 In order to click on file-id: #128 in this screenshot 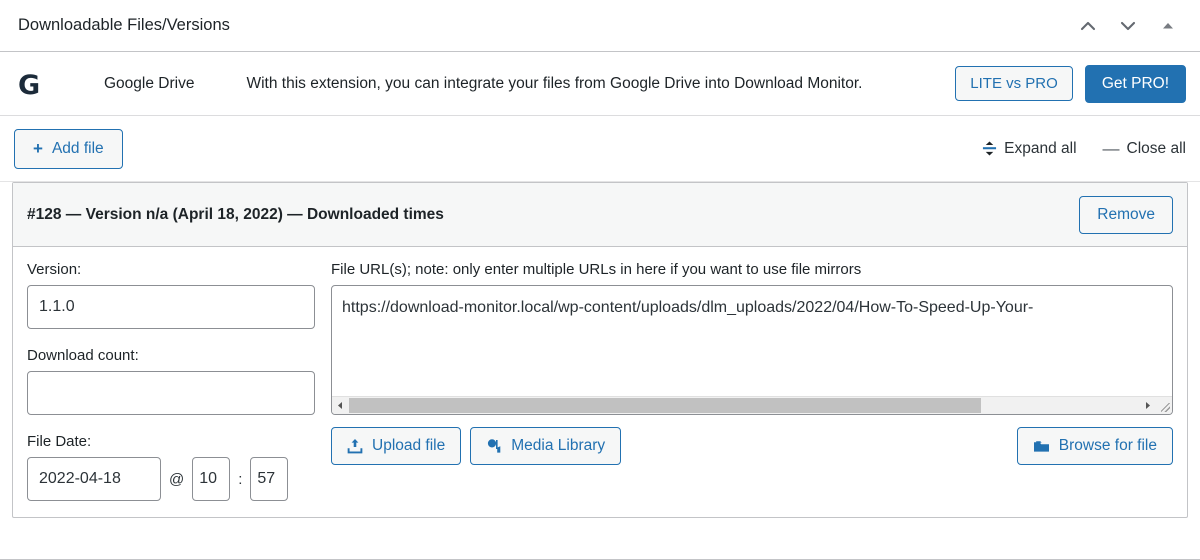, I will do `click(44, 214)`.